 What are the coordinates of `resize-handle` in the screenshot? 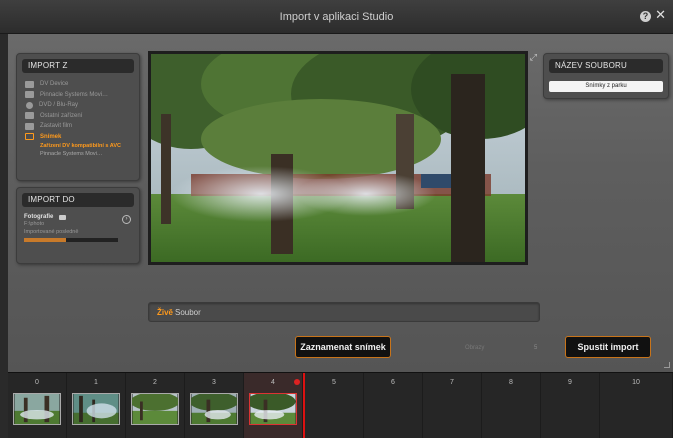 It's located at (667, 365).